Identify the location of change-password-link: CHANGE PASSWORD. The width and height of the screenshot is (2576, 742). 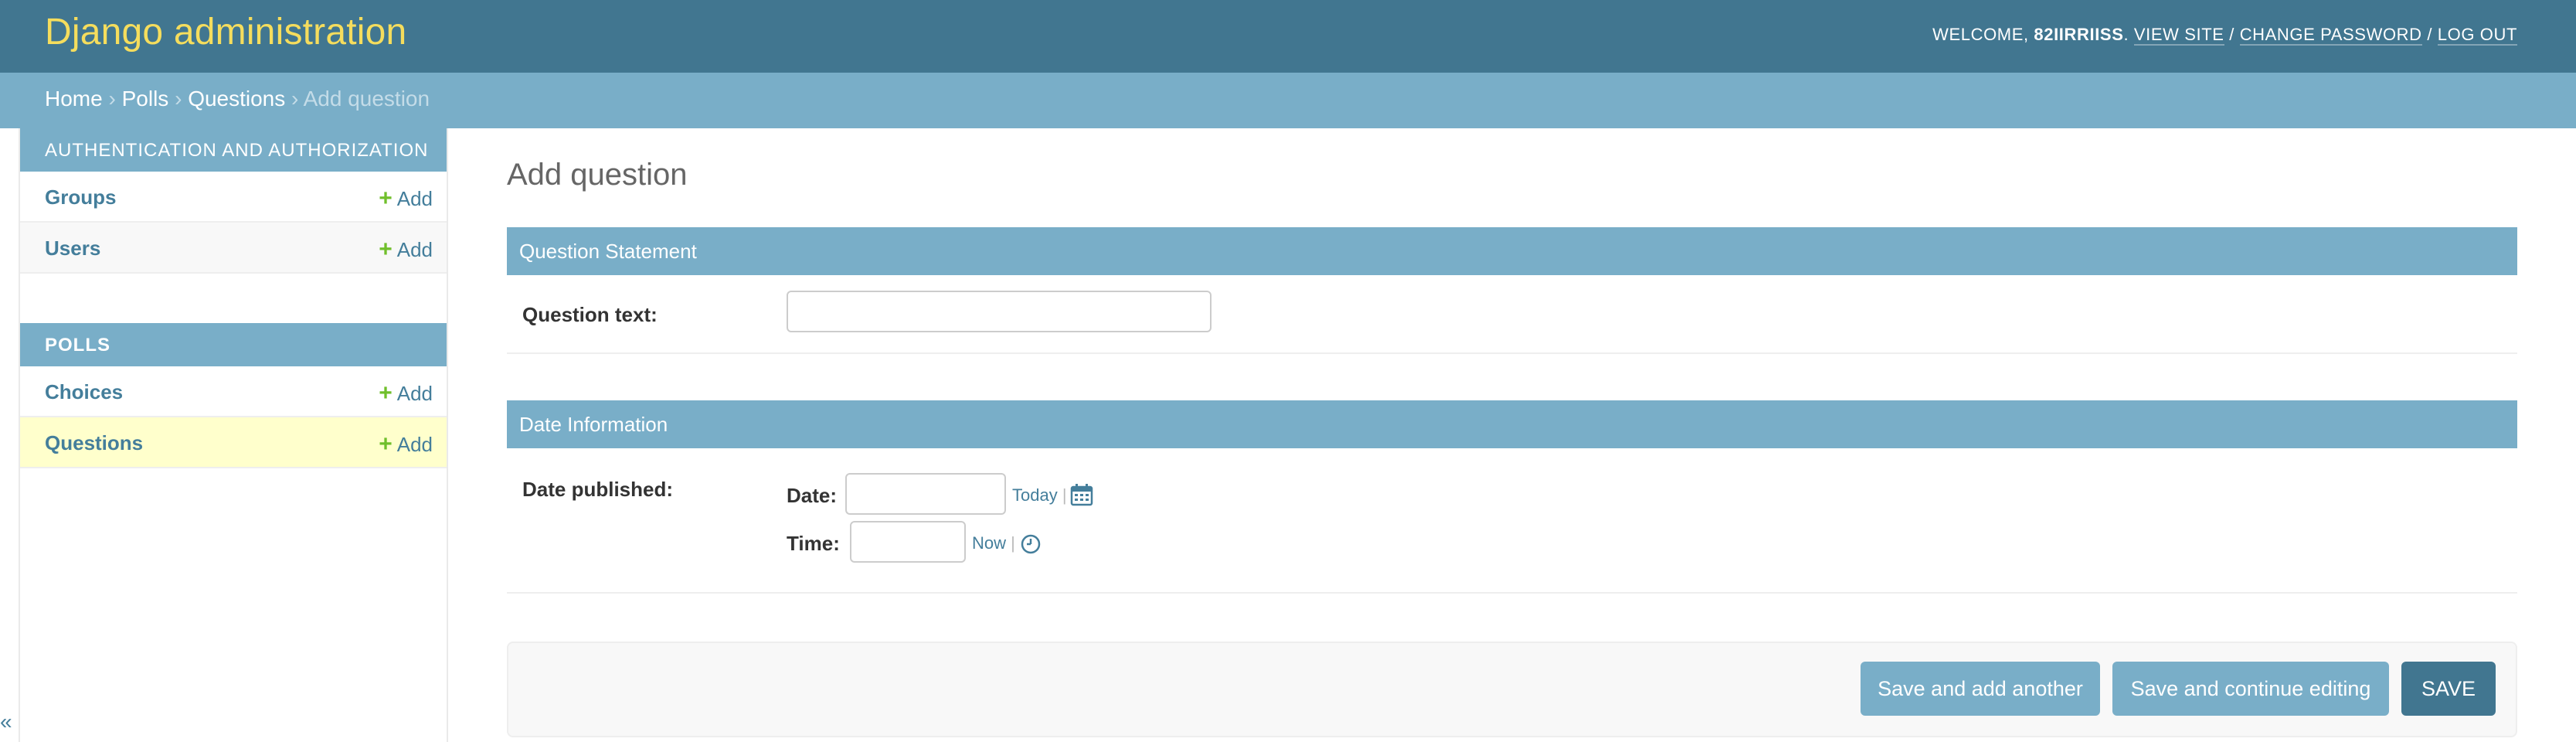
(2330, 35).